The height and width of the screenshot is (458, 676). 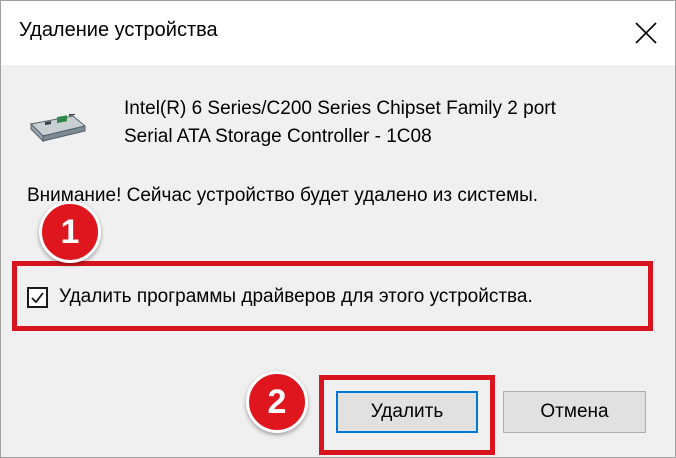 I want to click on title-bar: Удаление устройства, so click(x=338, y=33).